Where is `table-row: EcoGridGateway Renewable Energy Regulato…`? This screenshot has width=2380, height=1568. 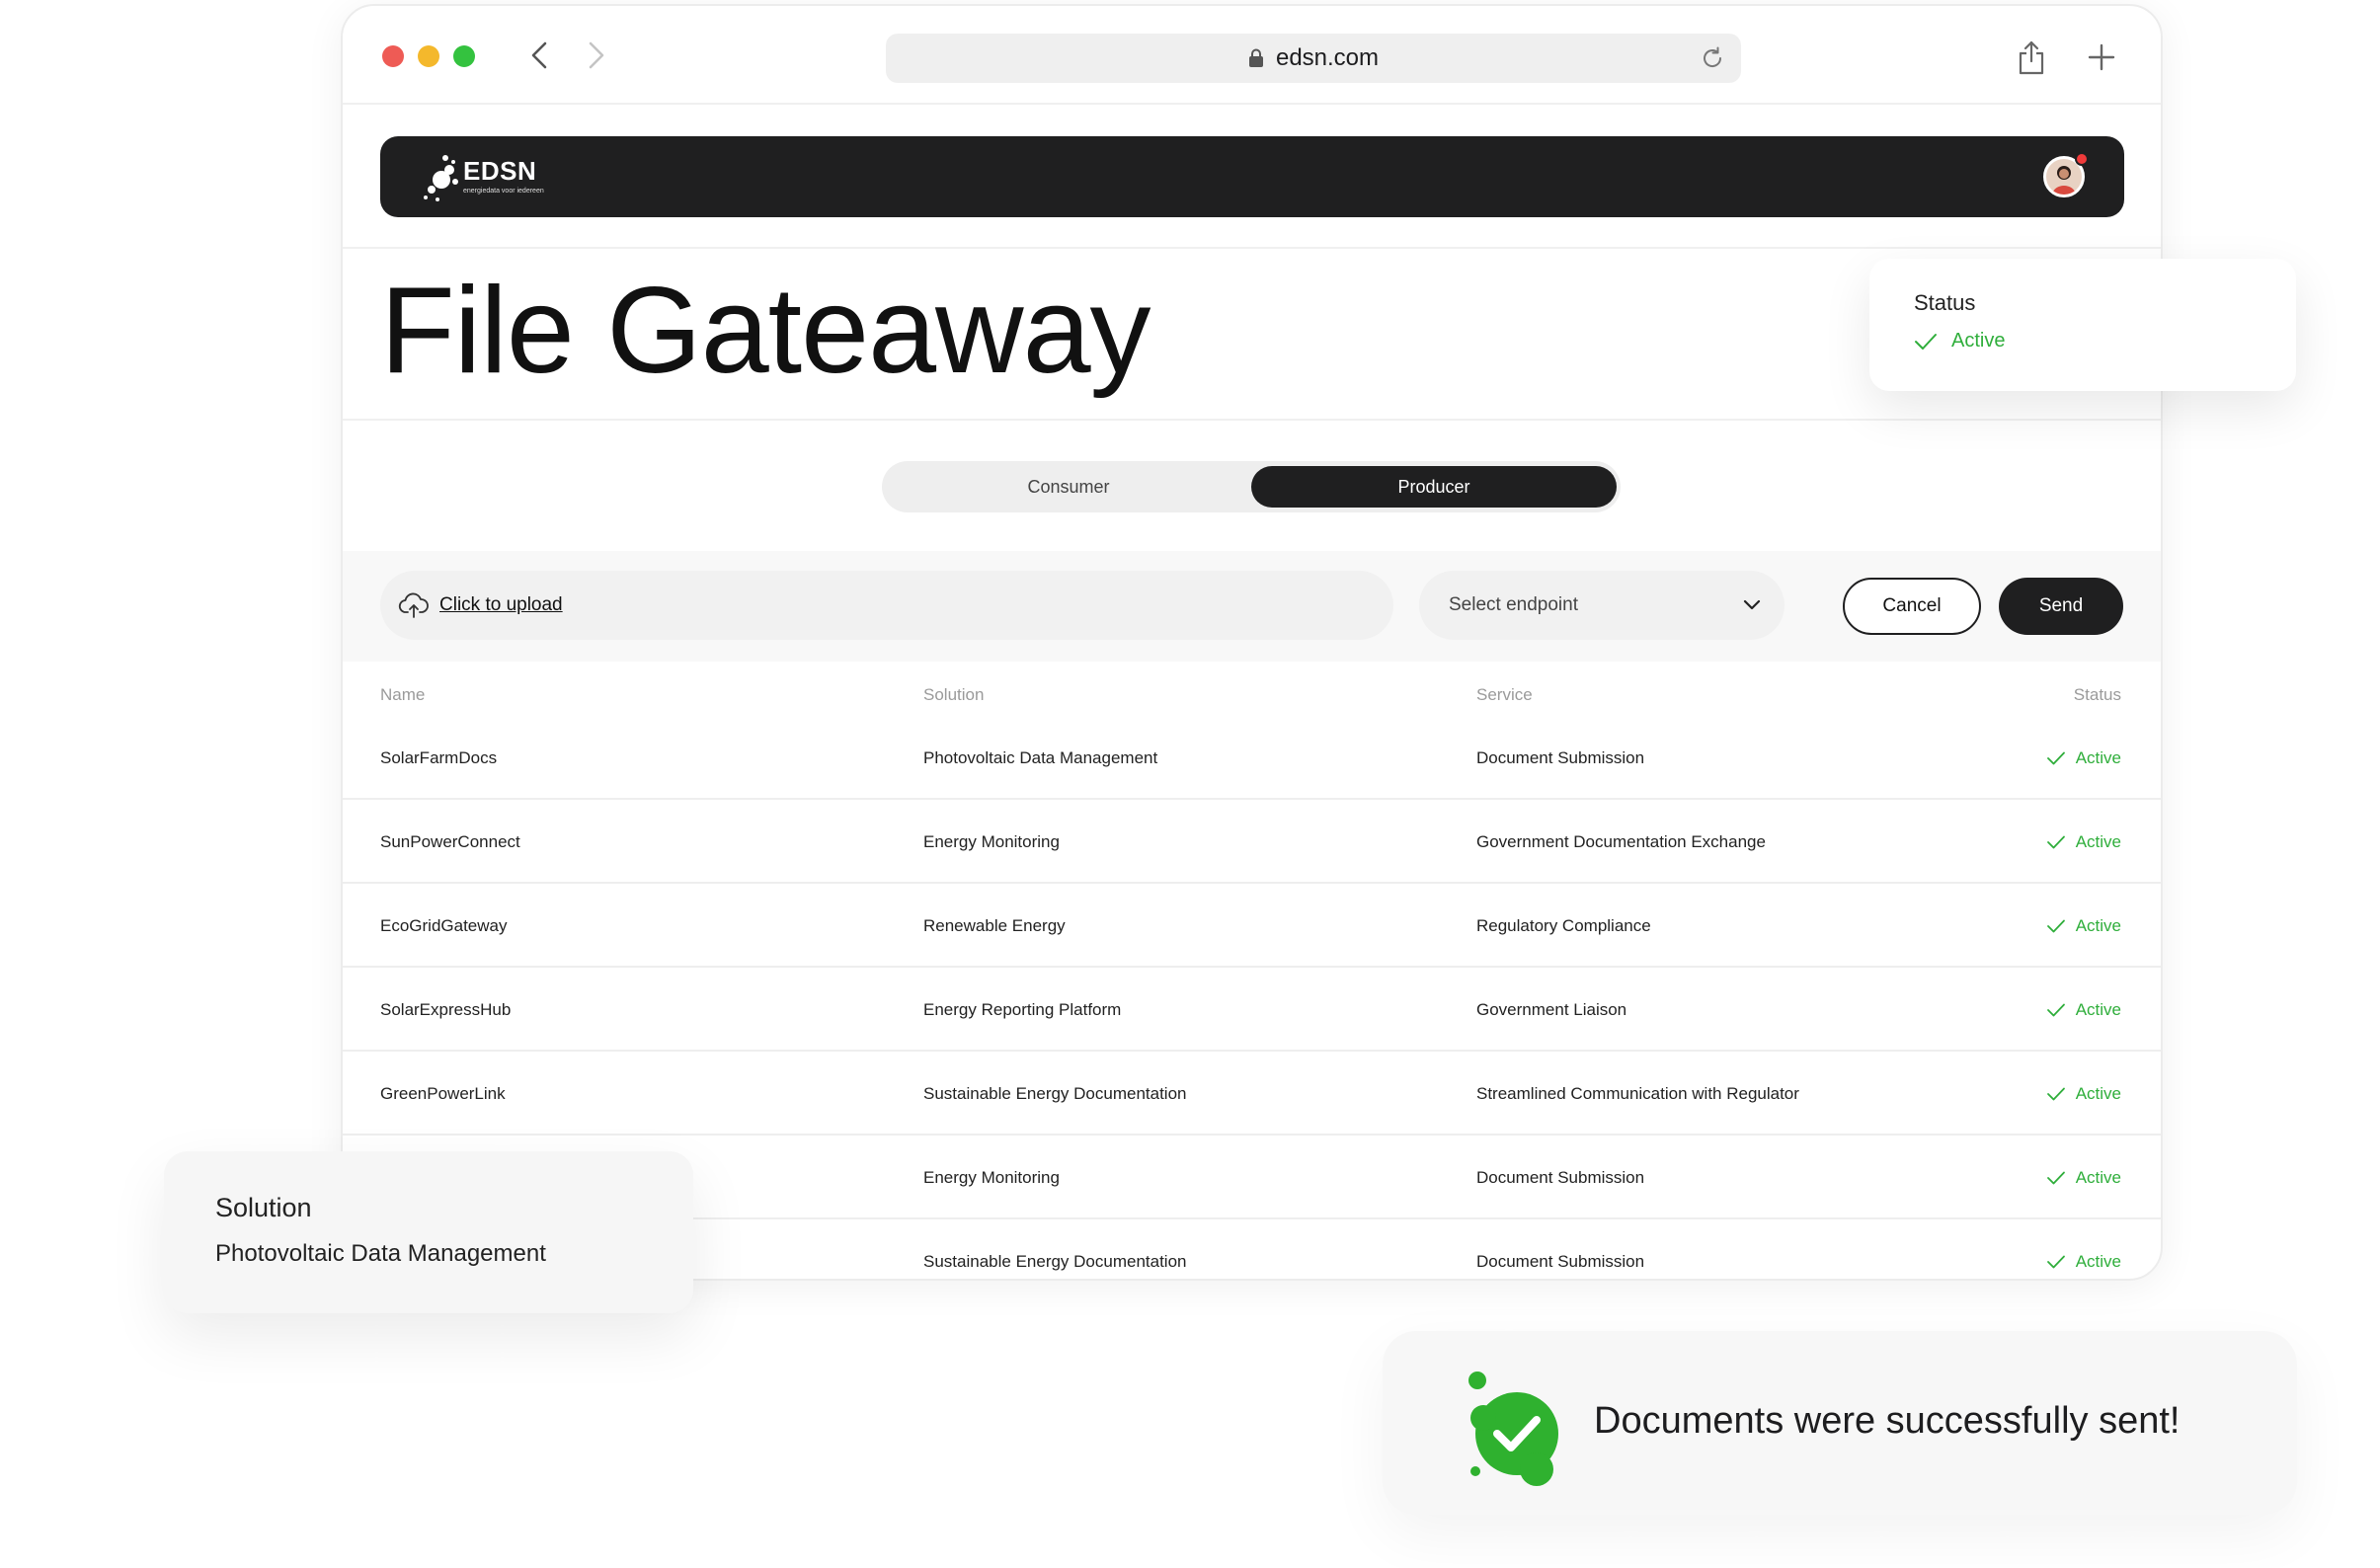
table-row: EcoGridGateway Renewable Energy Regulato… is located at coordinates (1252, 926).